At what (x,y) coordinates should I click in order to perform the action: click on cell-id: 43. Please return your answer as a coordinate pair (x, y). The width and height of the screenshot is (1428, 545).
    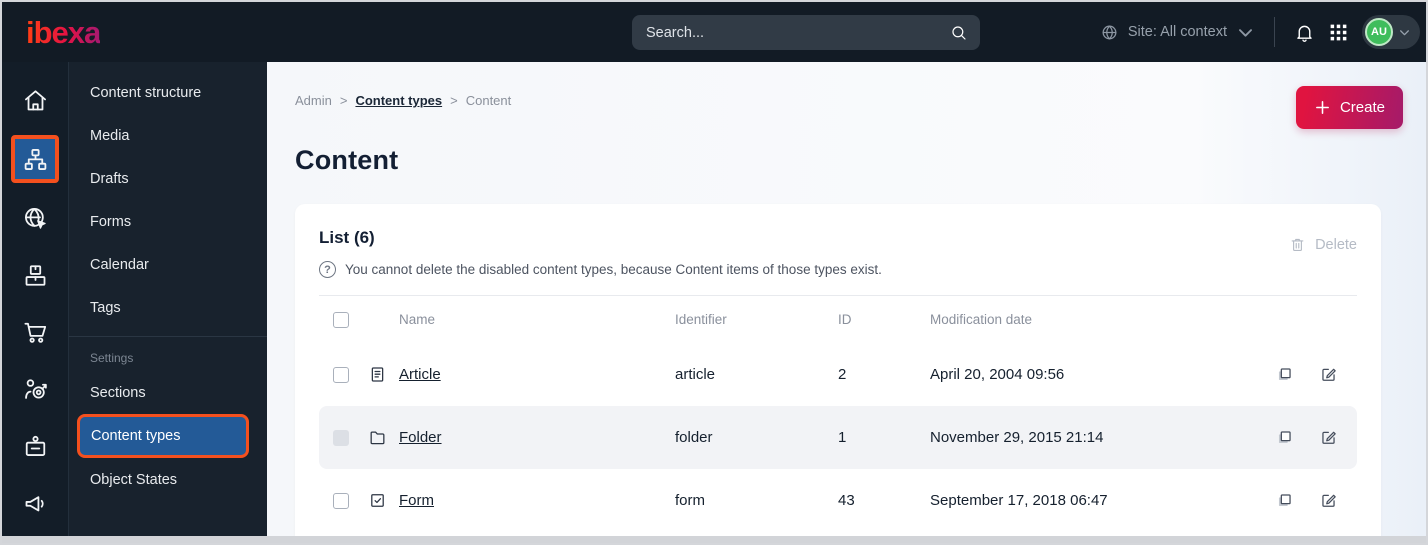
    Looking at the image, I should click on (846, 500).